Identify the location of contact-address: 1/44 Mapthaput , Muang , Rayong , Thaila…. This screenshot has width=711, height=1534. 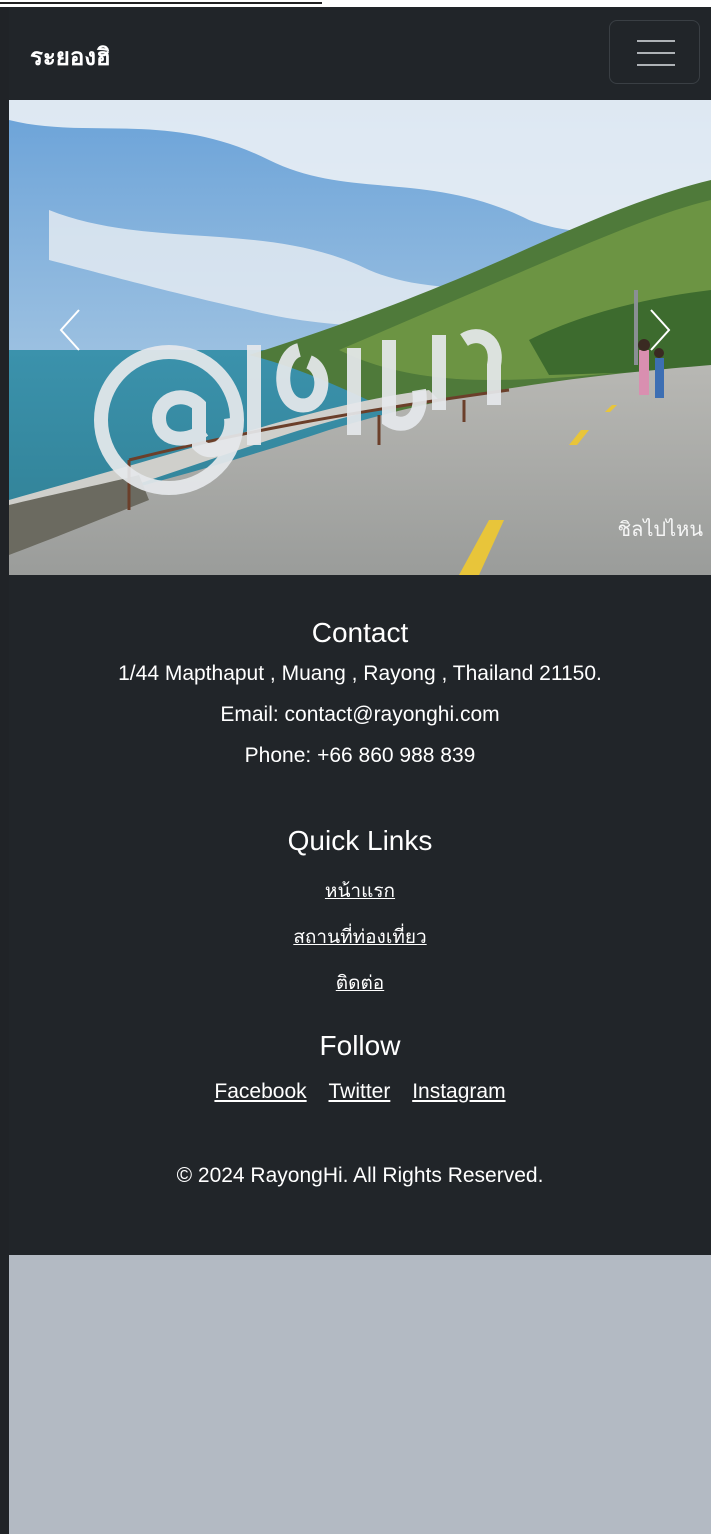
(360, 673).